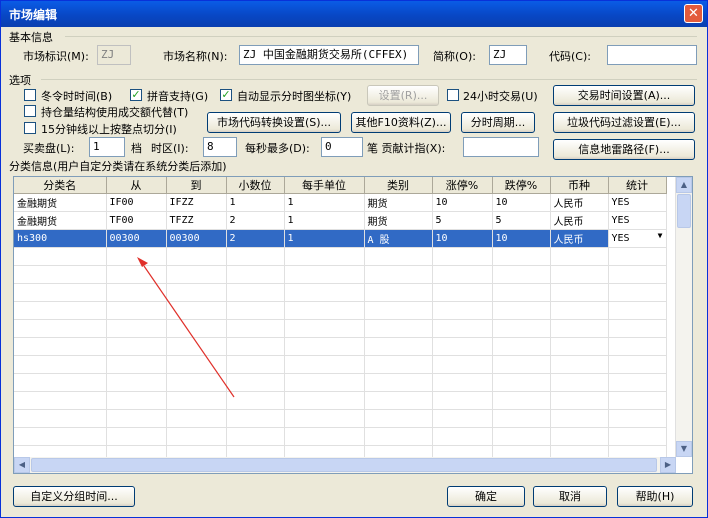  I want to click on help-button: 帮助(H), so click(655, 496).